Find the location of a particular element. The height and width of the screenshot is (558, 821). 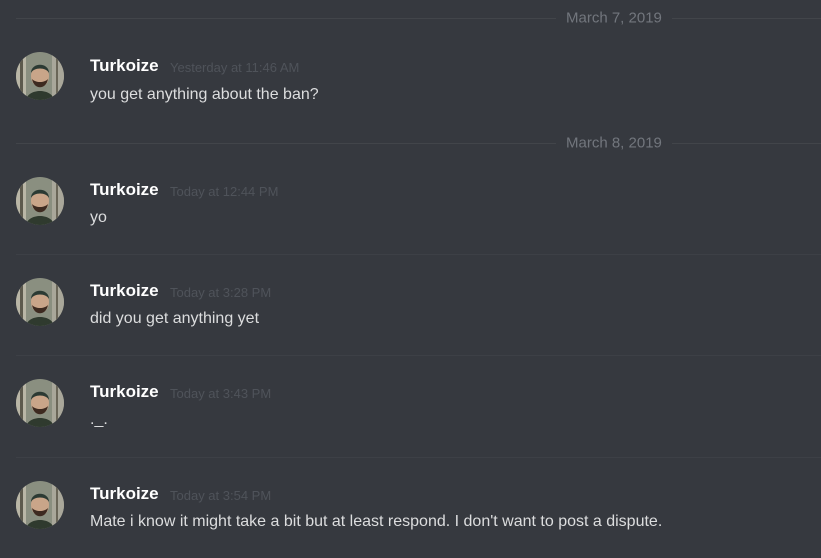

message-content: did you get anything yet is located at coordinates (175, 318).